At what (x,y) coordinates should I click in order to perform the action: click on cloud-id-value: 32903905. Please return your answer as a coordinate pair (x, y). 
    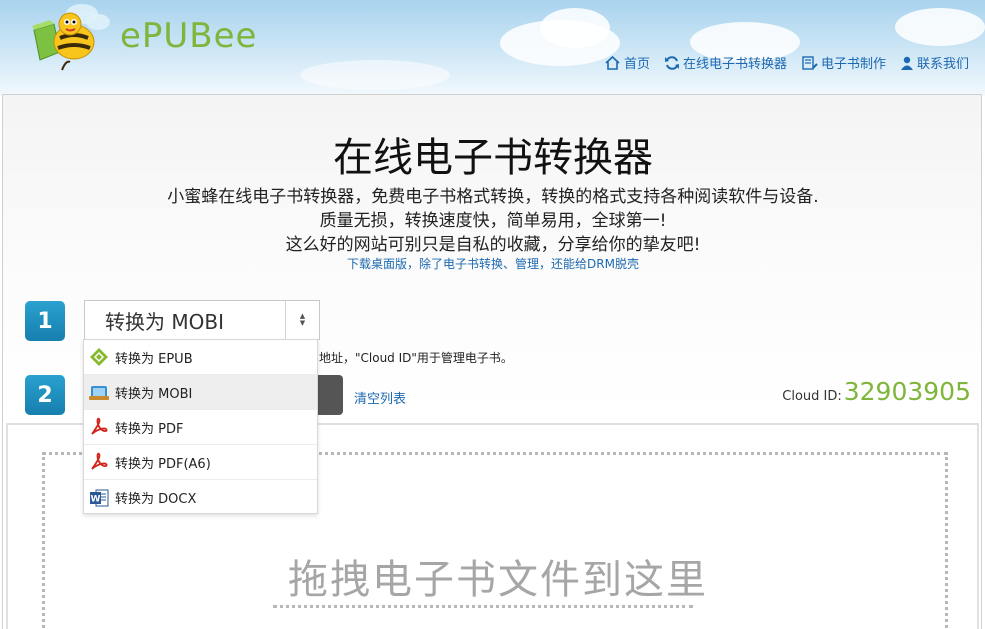
    Looking at the image, I should click on (907, 391).